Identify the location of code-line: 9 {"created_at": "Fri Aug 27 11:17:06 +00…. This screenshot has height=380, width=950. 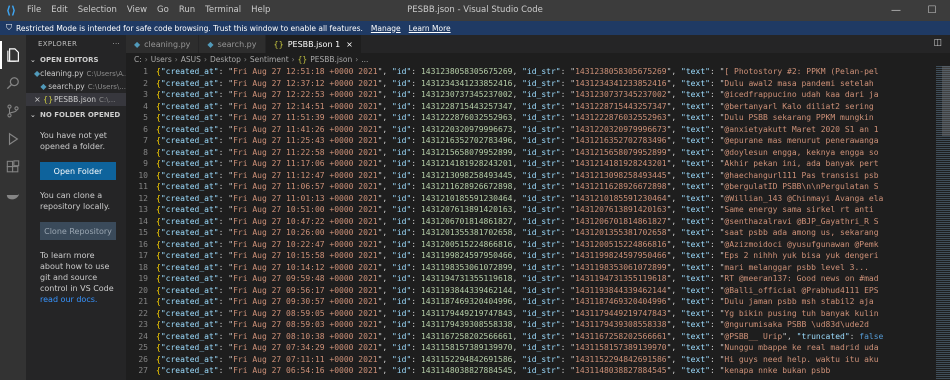
(531, 164).